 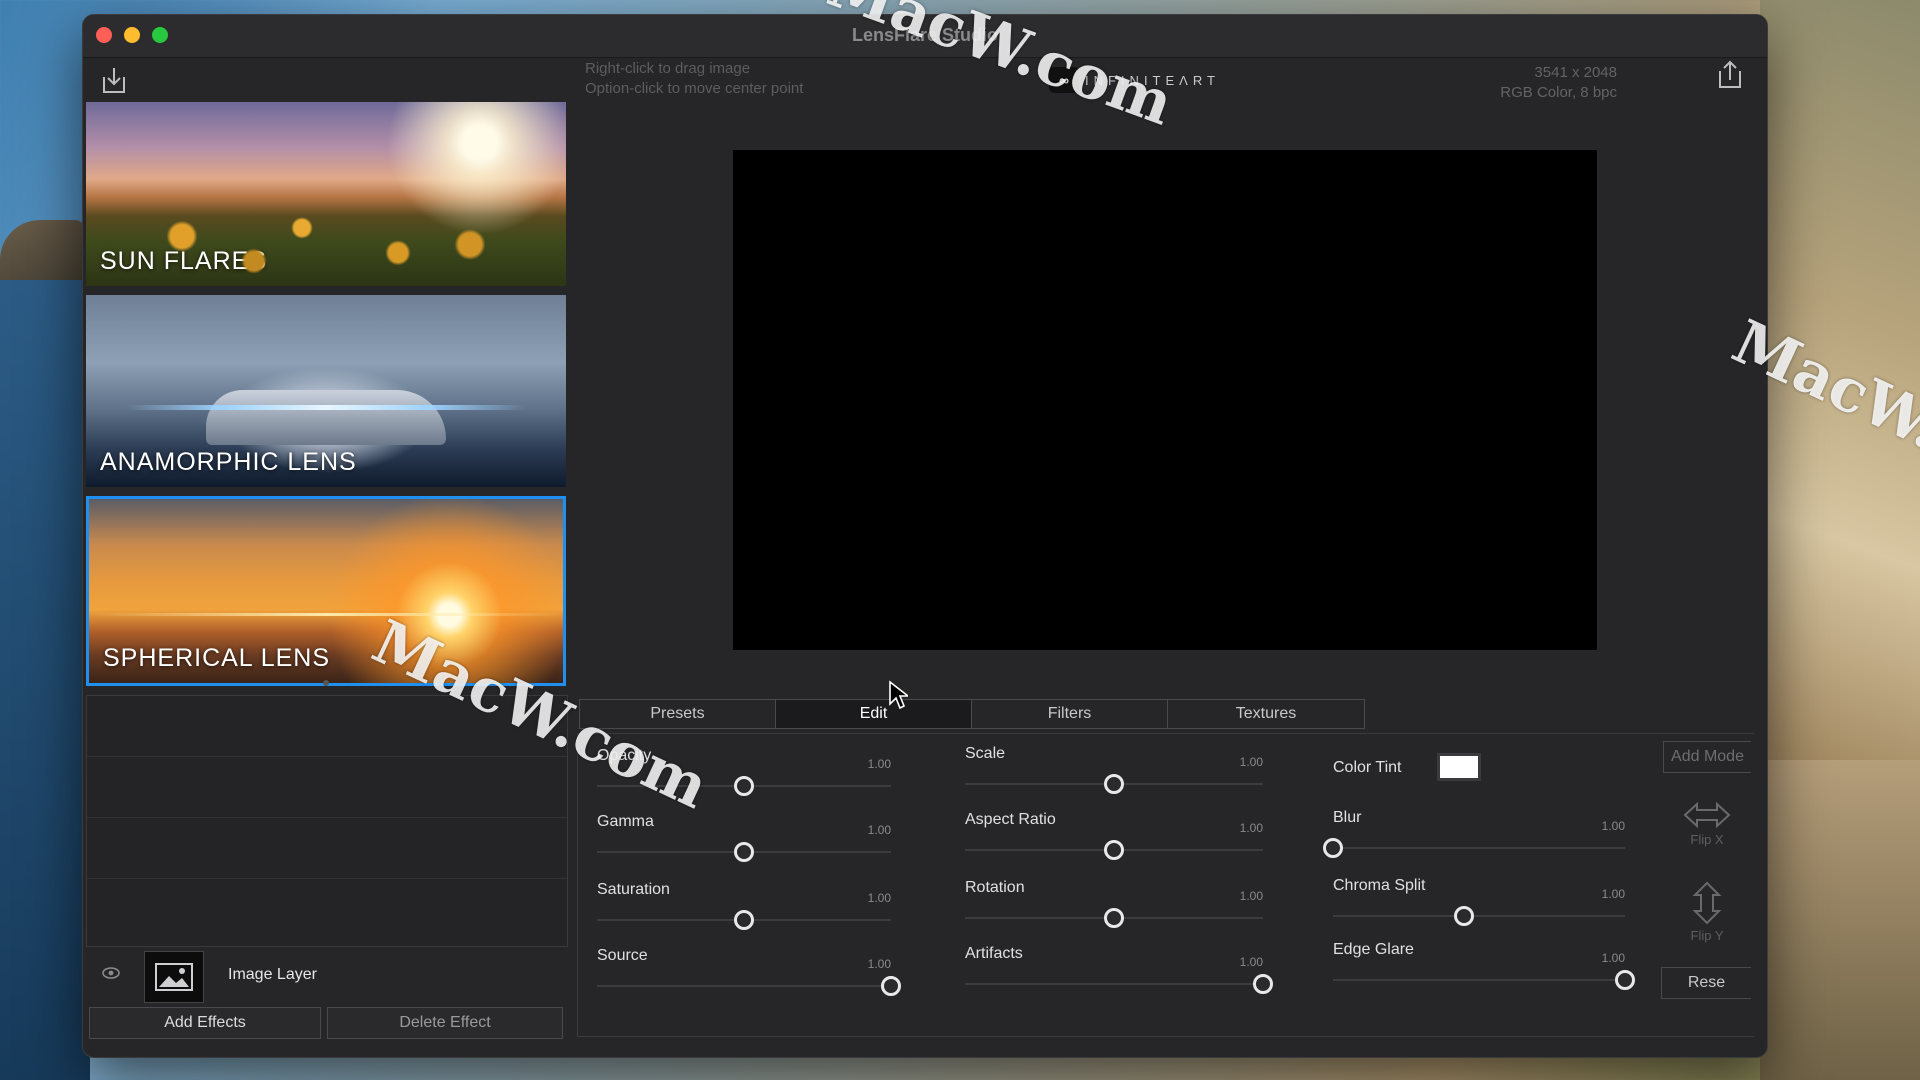 I want to click on param-label: Chroma Split, so click(x=1379, y=885).